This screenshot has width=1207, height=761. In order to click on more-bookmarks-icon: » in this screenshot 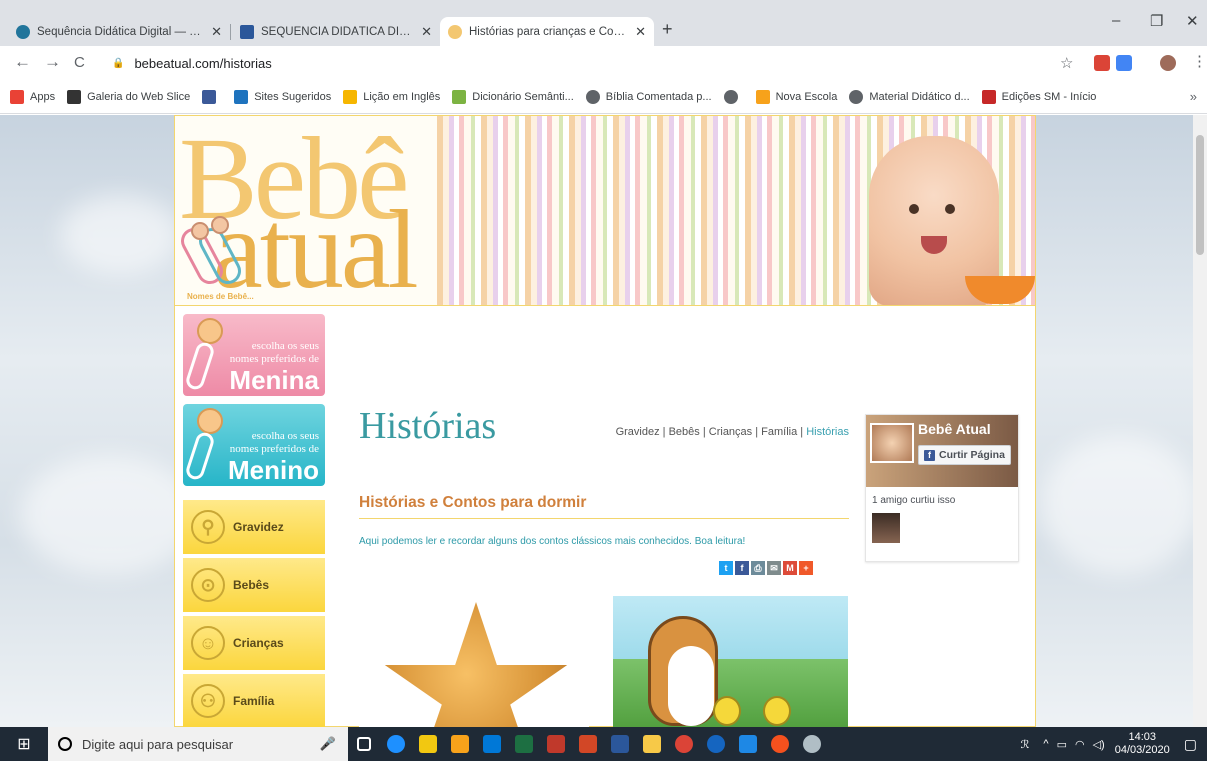, I will do `click(1193, 96)`.